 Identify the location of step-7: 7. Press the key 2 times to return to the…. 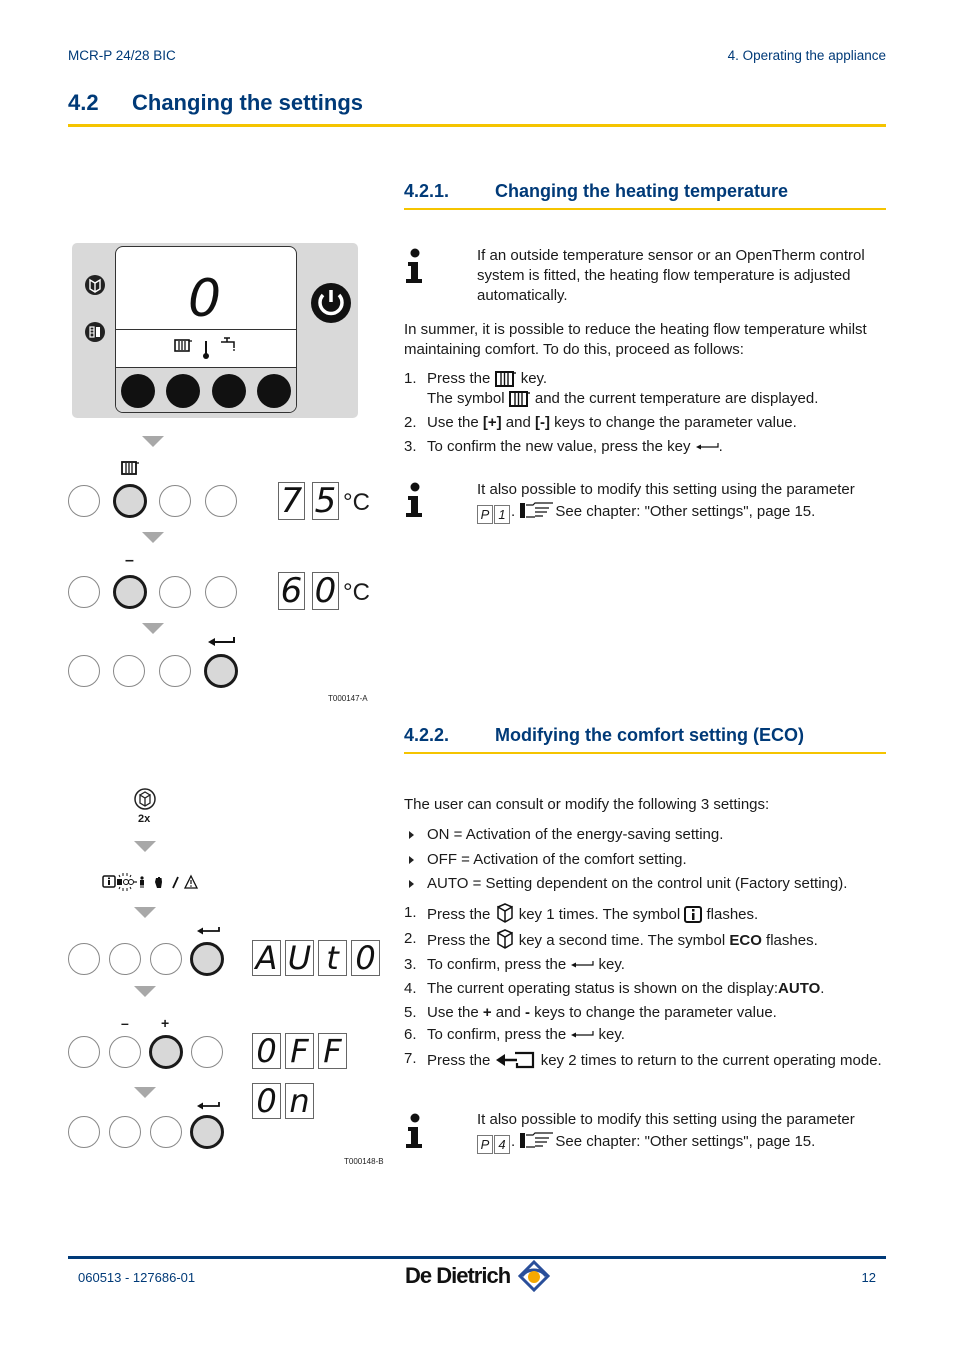
(647, 1060).